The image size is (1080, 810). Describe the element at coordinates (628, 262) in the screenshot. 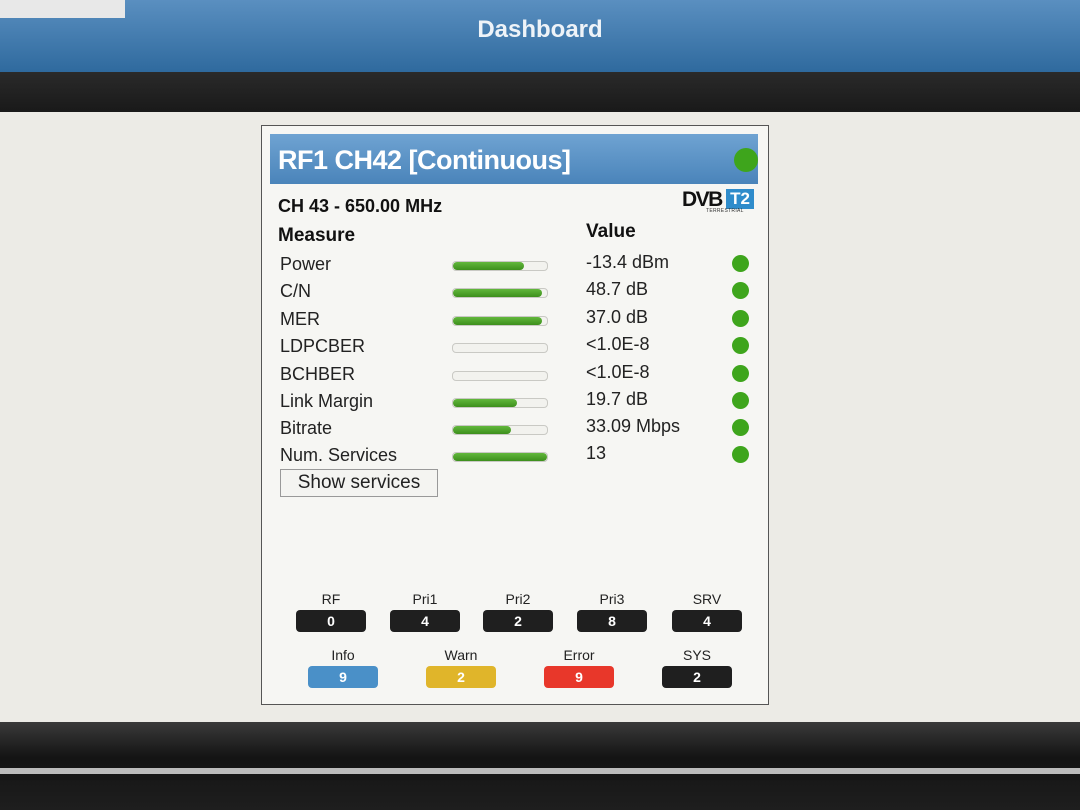

I see `measure-value: -13.4 dBm` at that location.